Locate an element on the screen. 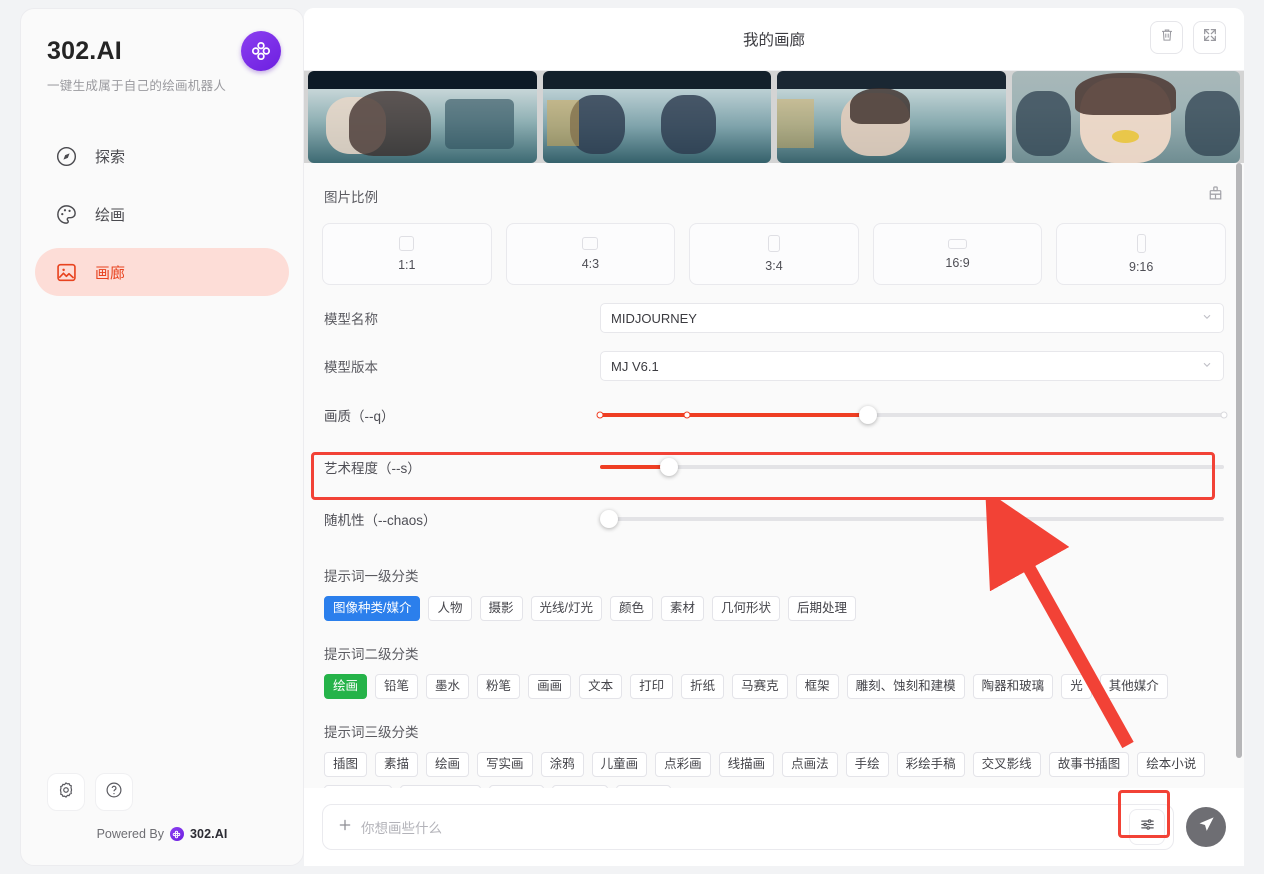 This screenshot has width=1264, height=874. tag-item: 交叉影线 is located at coordinates (1006, 764).